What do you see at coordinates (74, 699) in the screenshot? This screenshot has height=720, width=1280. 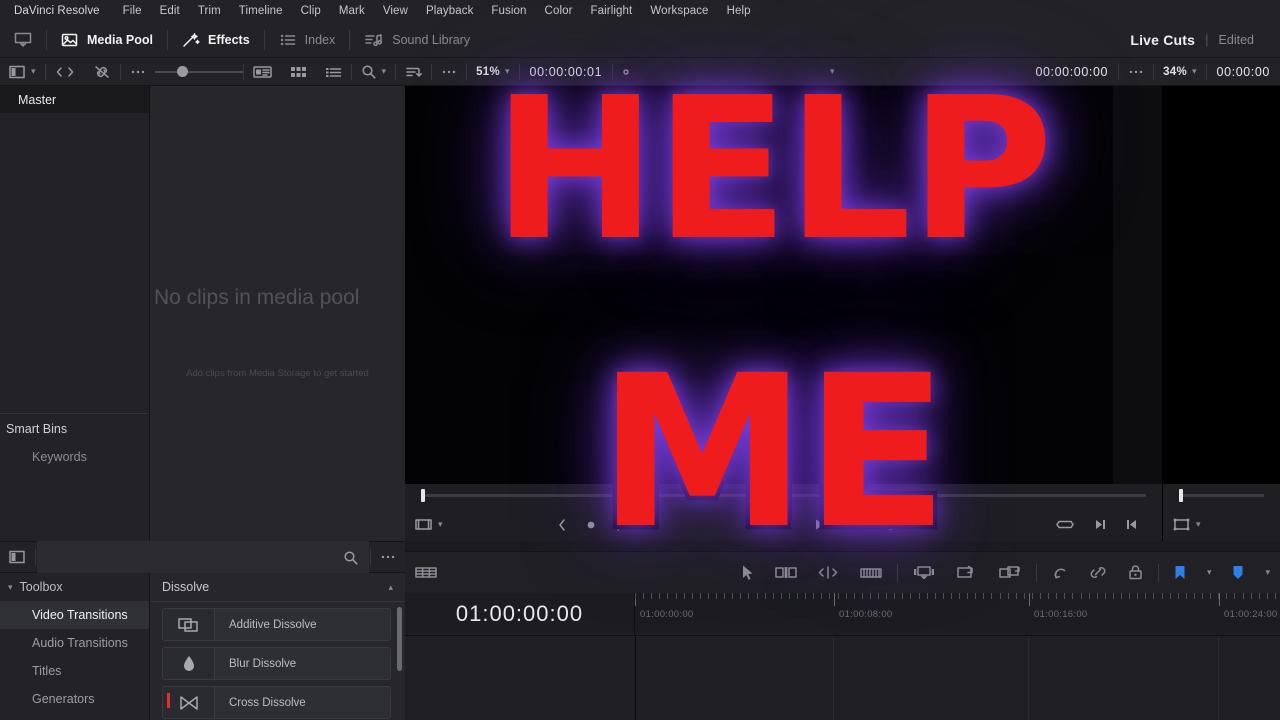 I see `effects-category-generators: Generators` at bounding box center [74, 699].